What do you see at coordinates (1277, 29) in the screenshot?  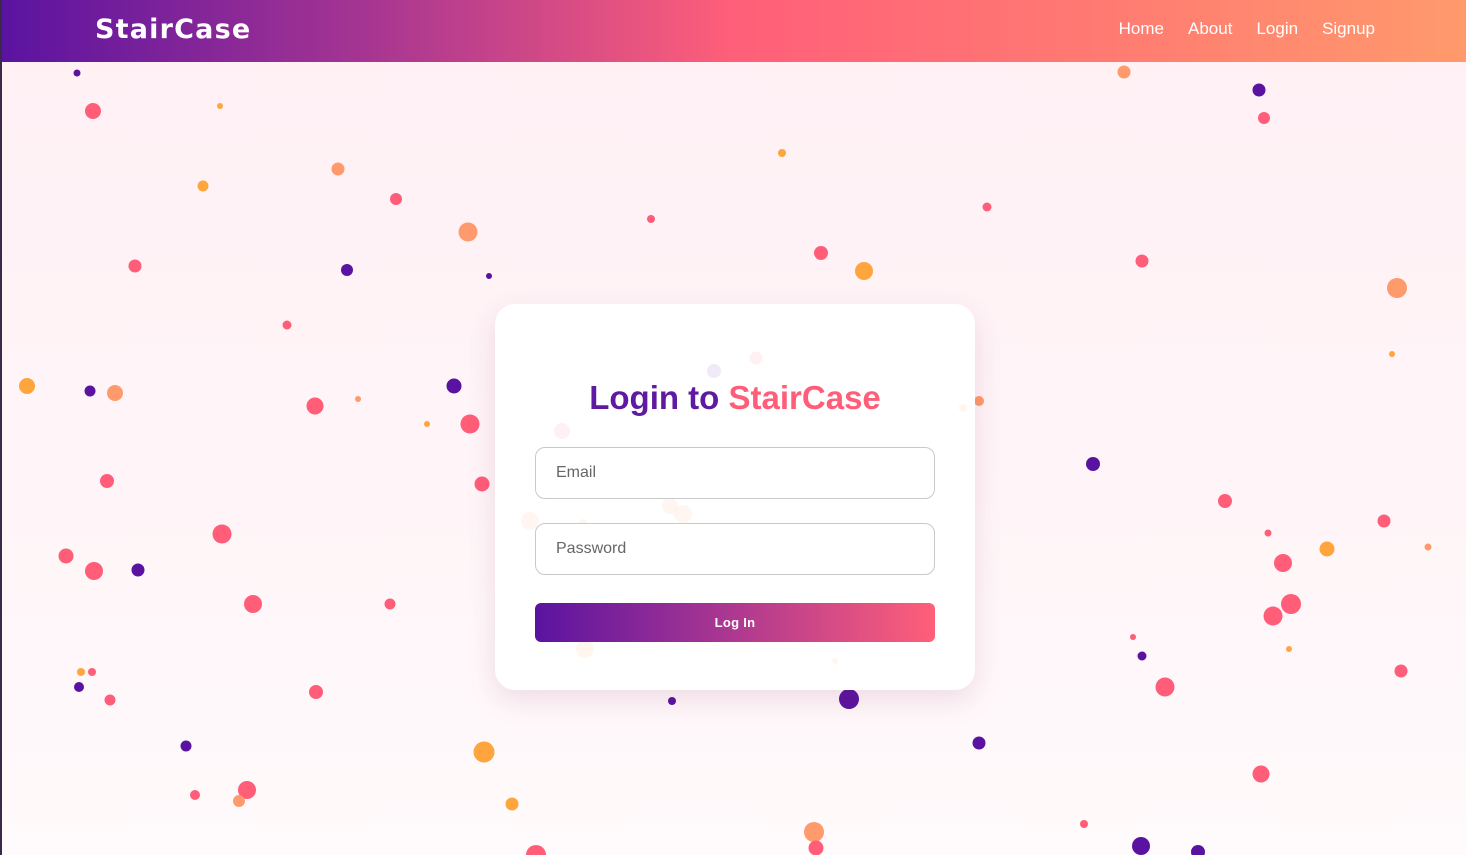 I see `nav-link-login: Login` at bounding box center [1277, 29].